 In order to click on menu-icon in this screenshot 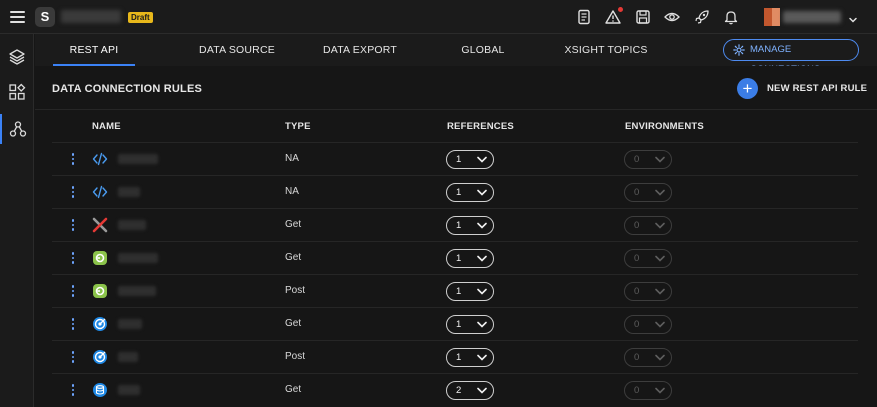, I will do `click(17, 17)`.